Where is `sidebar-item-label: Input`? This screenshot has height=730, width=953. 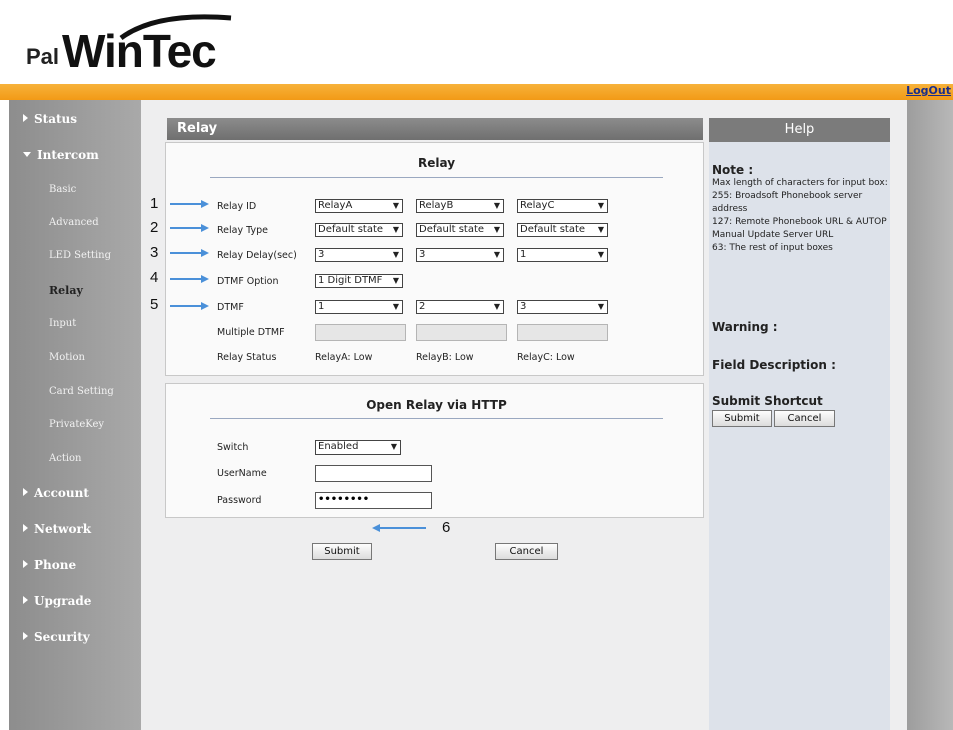
sidebar-item-label: Input is located at coordinates (63, 323).